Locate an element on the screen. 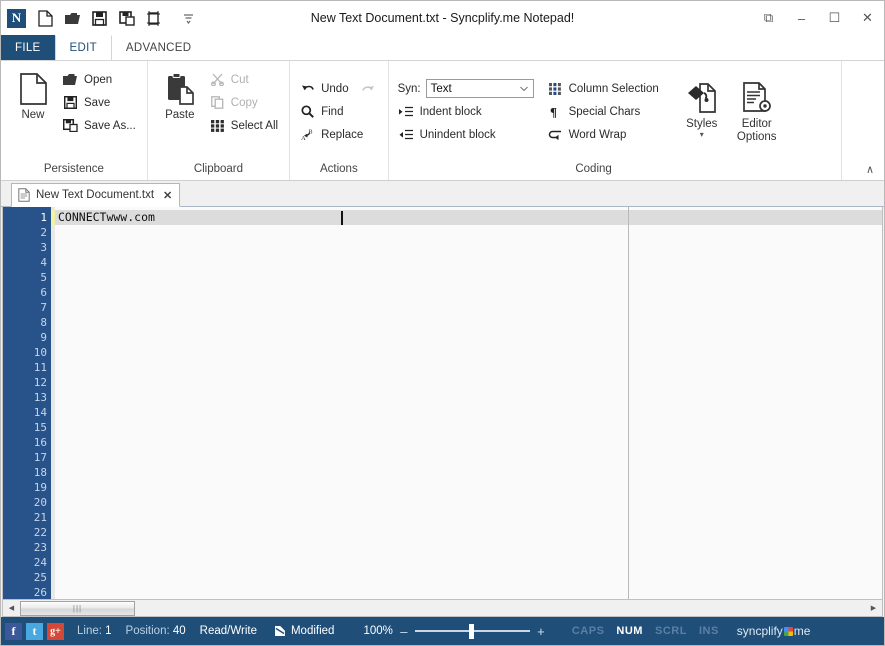 The image size is (885, 646). right-margin-guide is located at coordinates (628, 403).